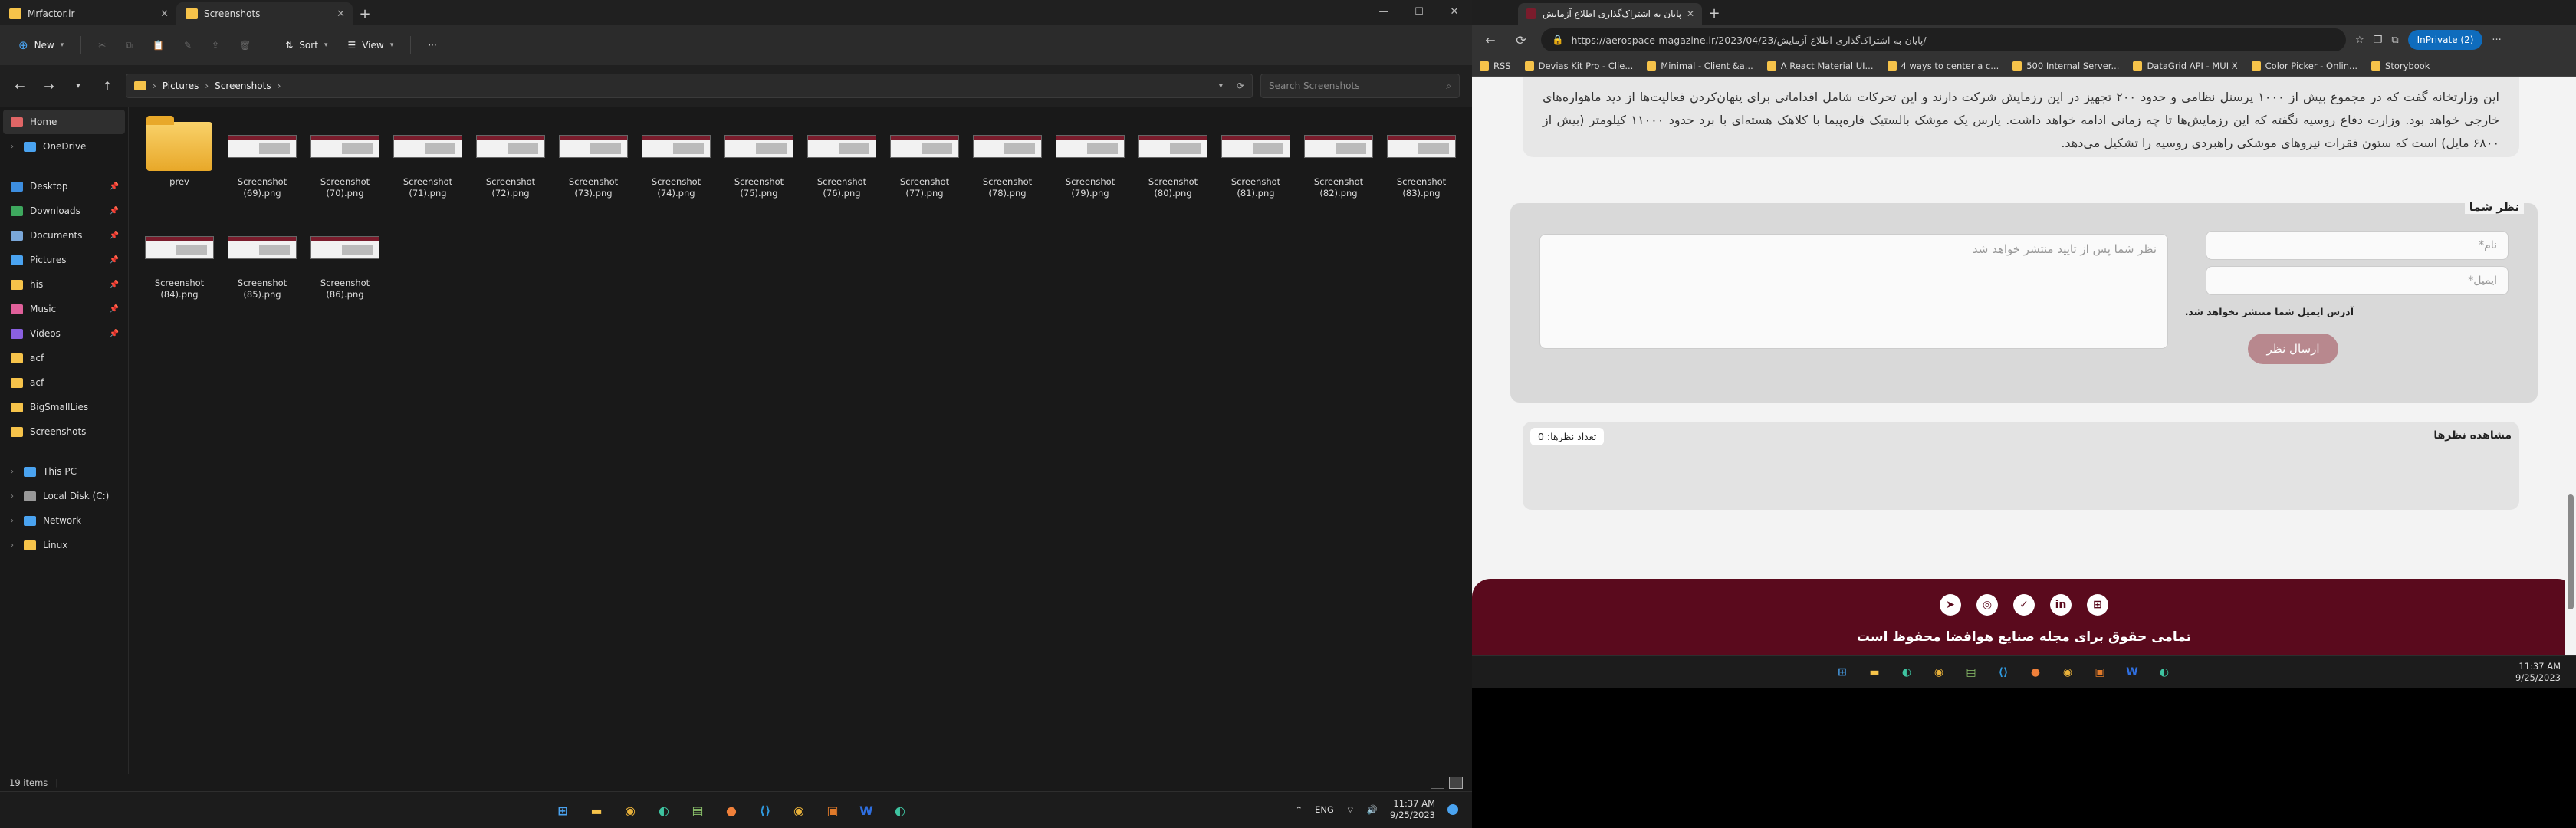 The width and height of the screenshot is (2576, 828). Describe the element at coordinates (1299, 809) in the screenshot. I see `chevron-up-icon: ⌃` at that location.